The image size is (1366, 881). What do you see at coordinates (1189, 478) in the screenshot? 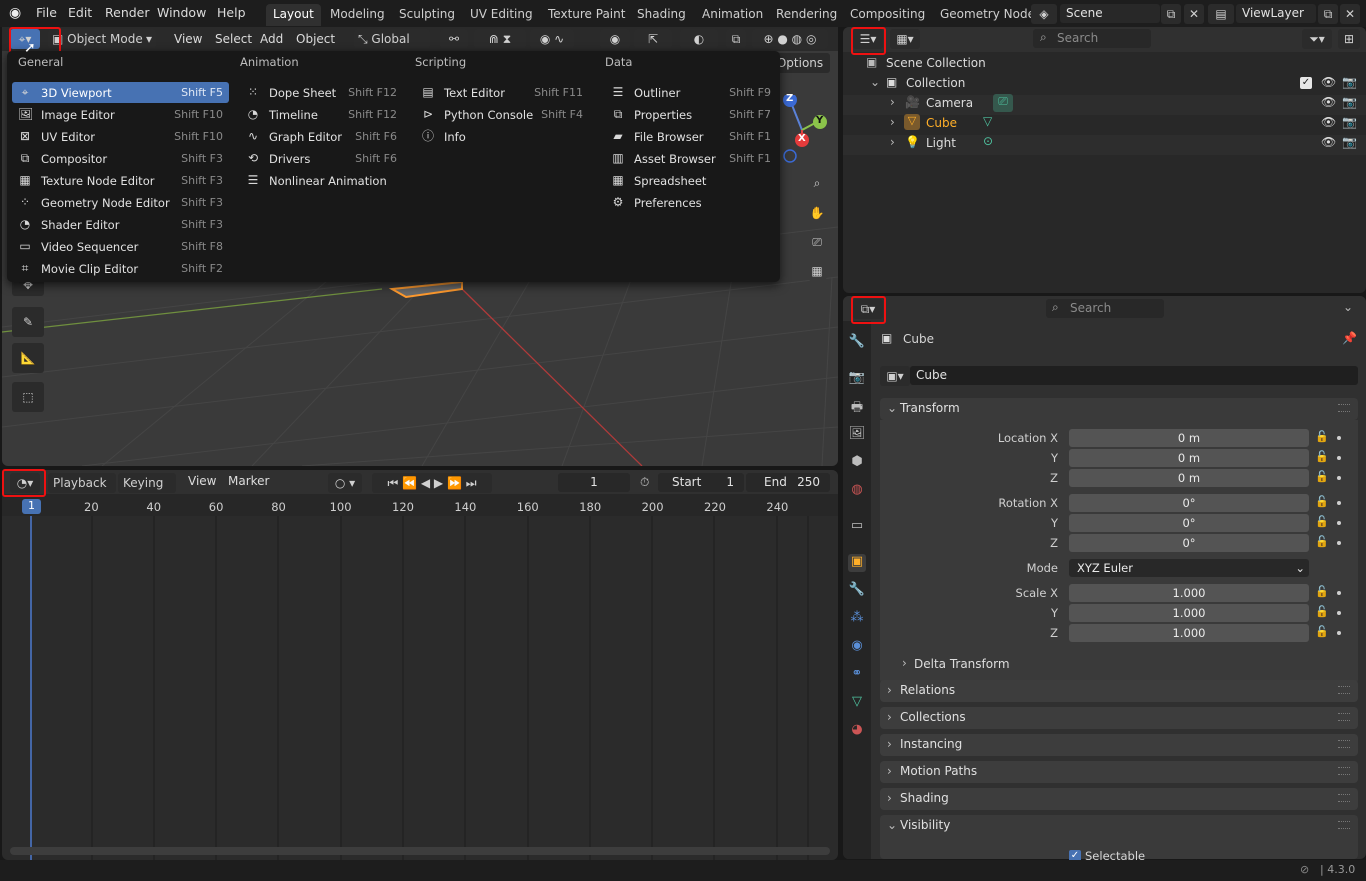
I see `location-z-field: 0 m` at bounding box center [1189, 478].